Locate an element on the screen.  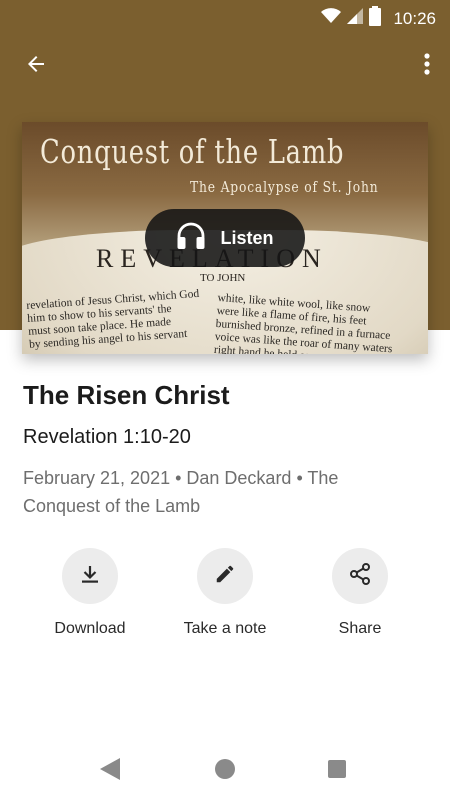
download-icon is located at coordinates (90, 576).